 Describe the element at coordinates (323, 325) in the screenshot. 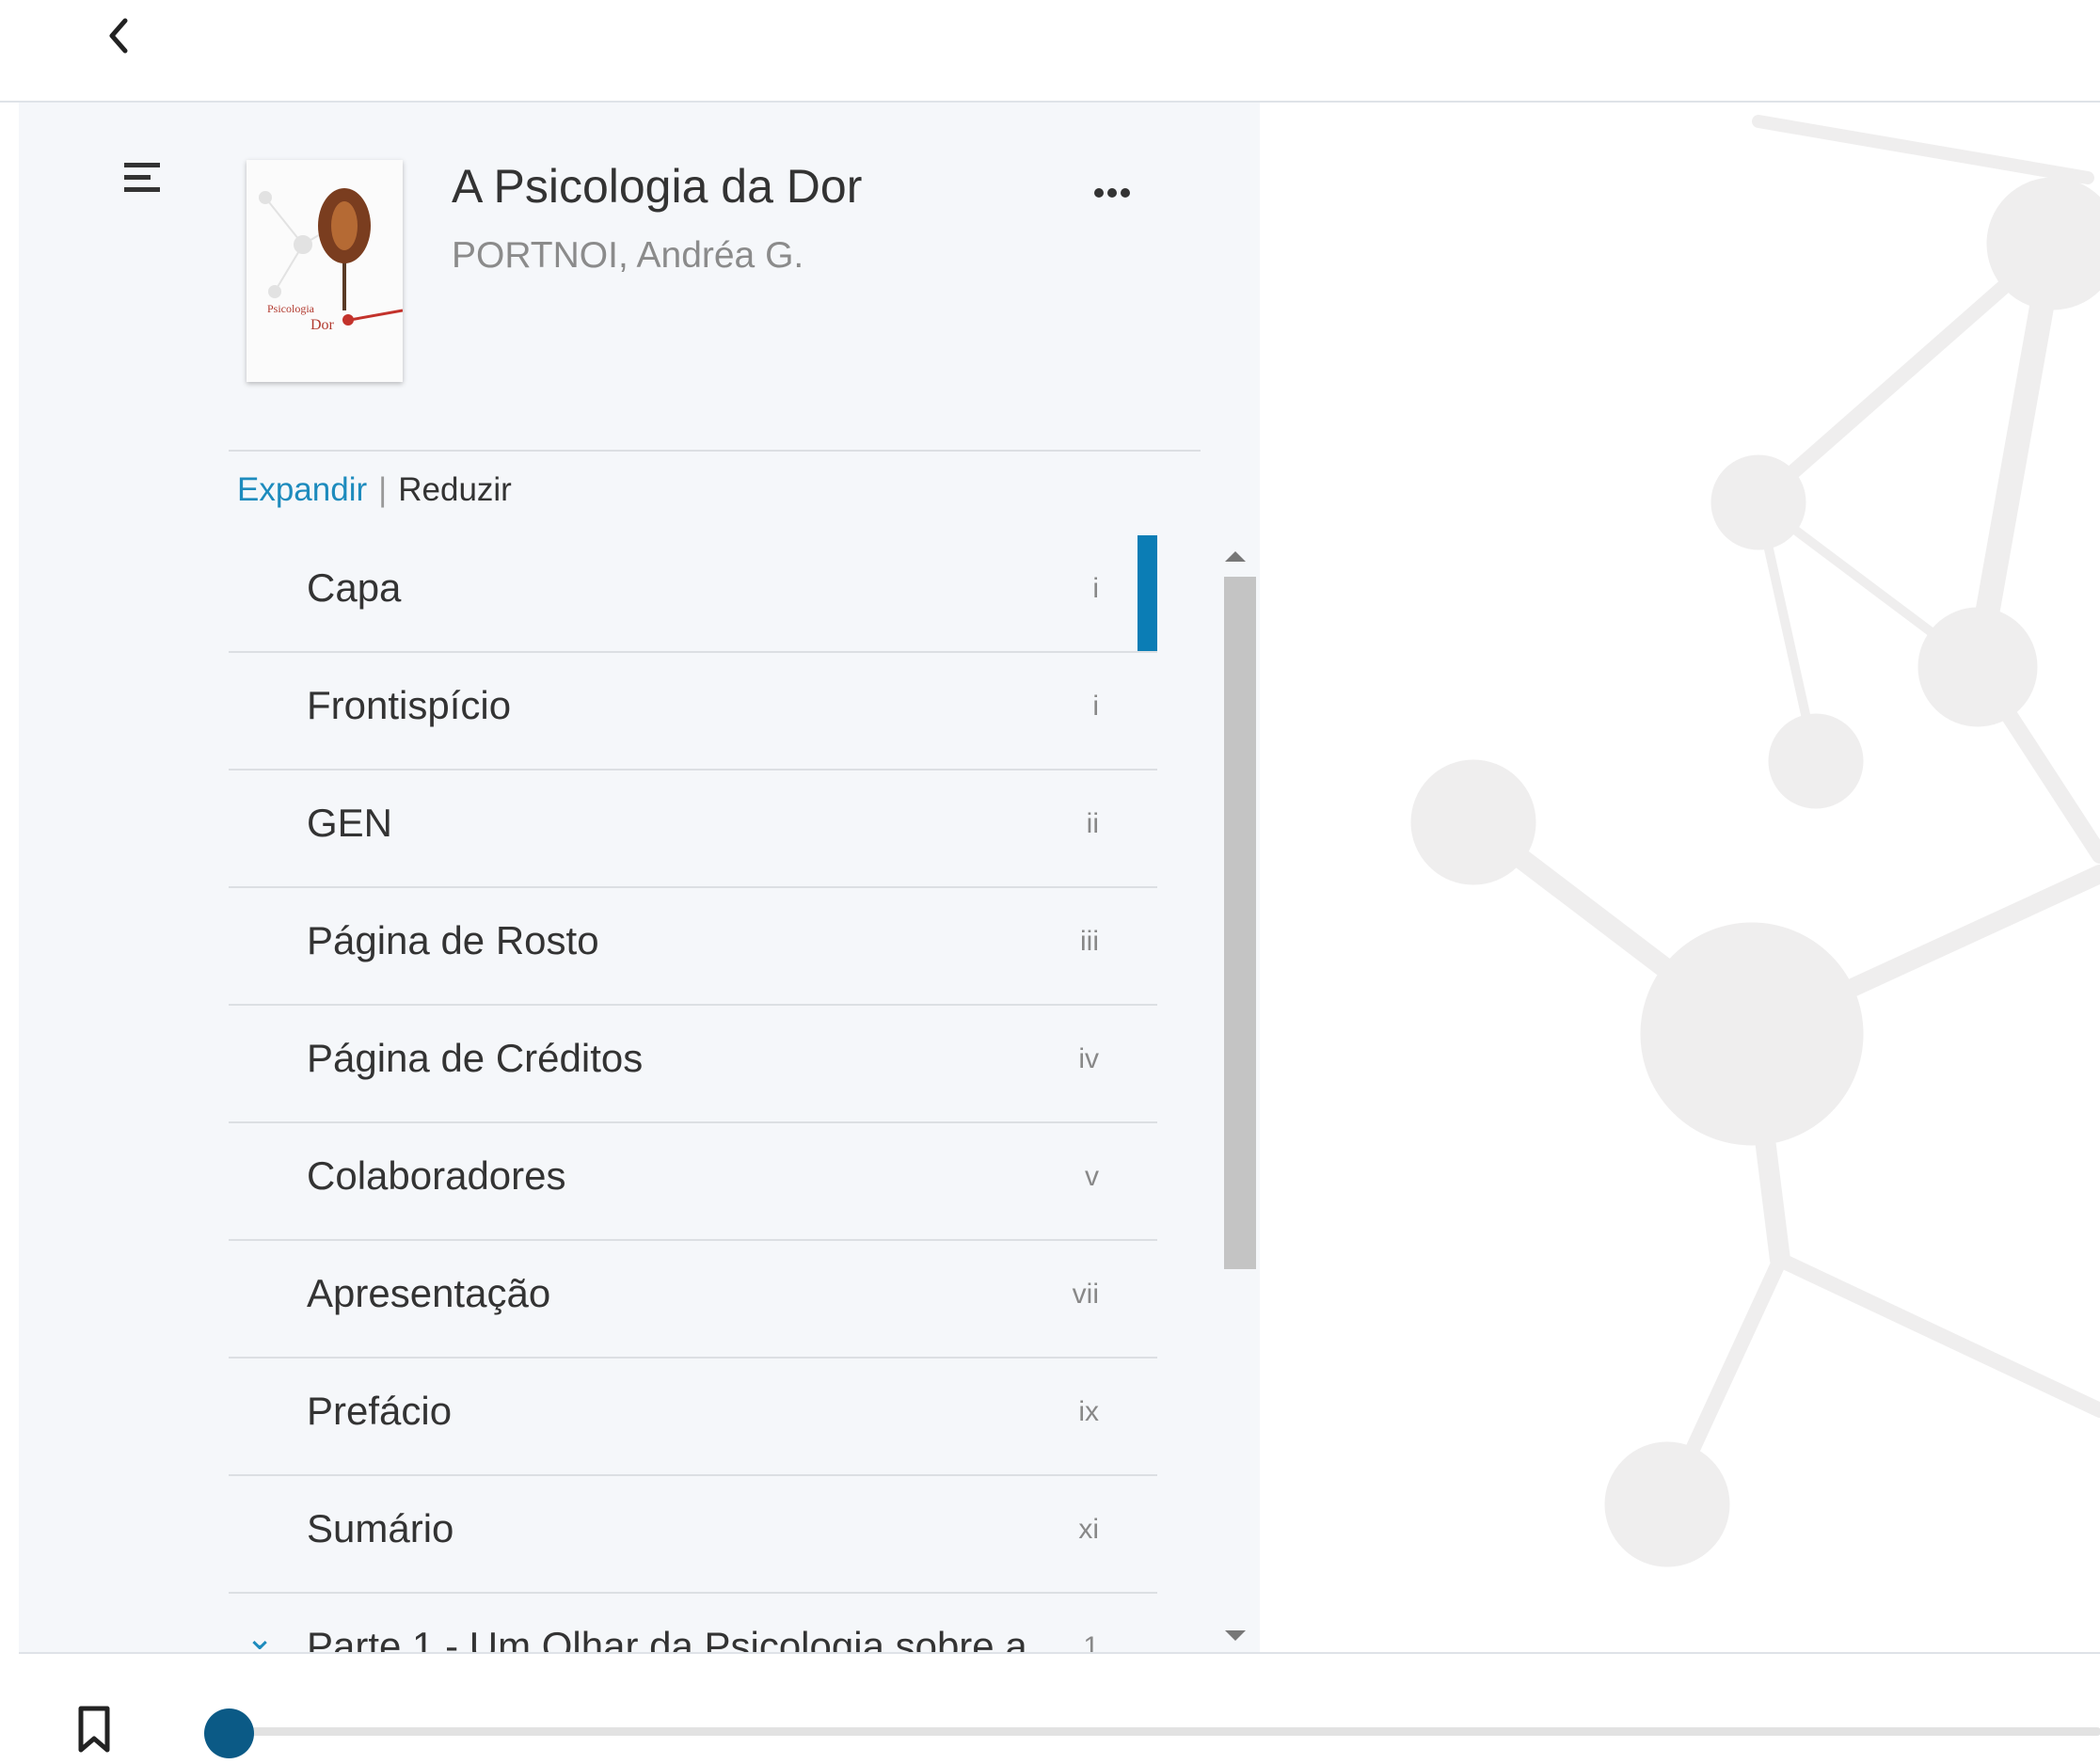

I see `svg-text: Dor` at that location.